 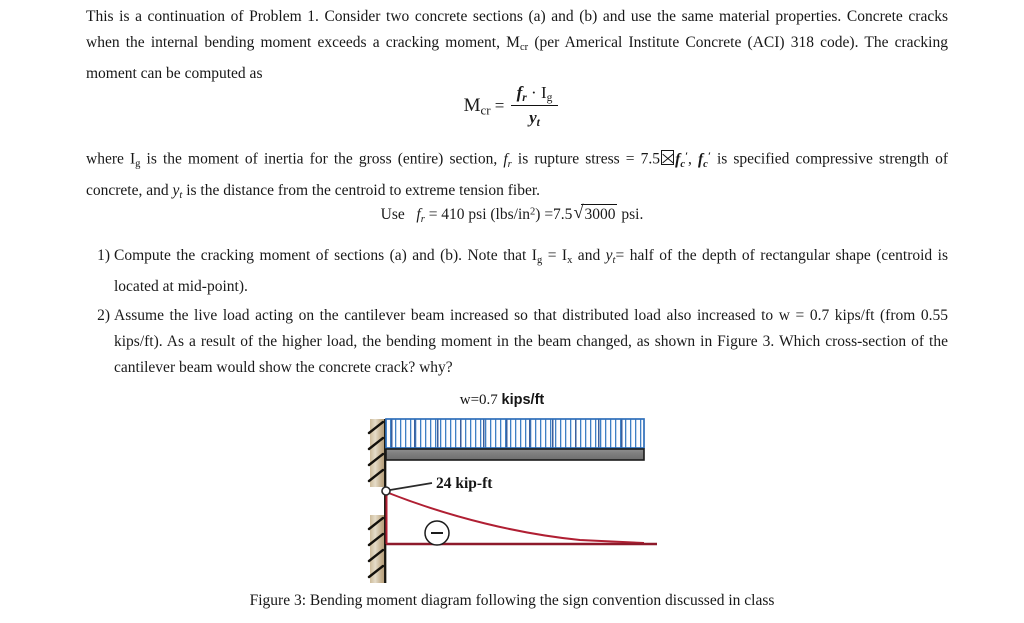 What do you see at coordinates (392, 214) in the screenshot?
I see `use-label: Use` at bounding box center [392, 214].